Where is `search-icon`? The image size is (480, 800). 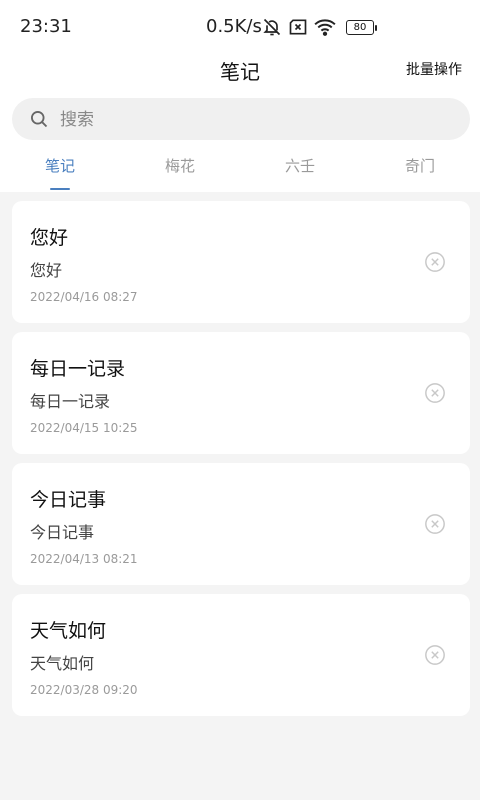 search-icon is located at coordinates (39, 119).